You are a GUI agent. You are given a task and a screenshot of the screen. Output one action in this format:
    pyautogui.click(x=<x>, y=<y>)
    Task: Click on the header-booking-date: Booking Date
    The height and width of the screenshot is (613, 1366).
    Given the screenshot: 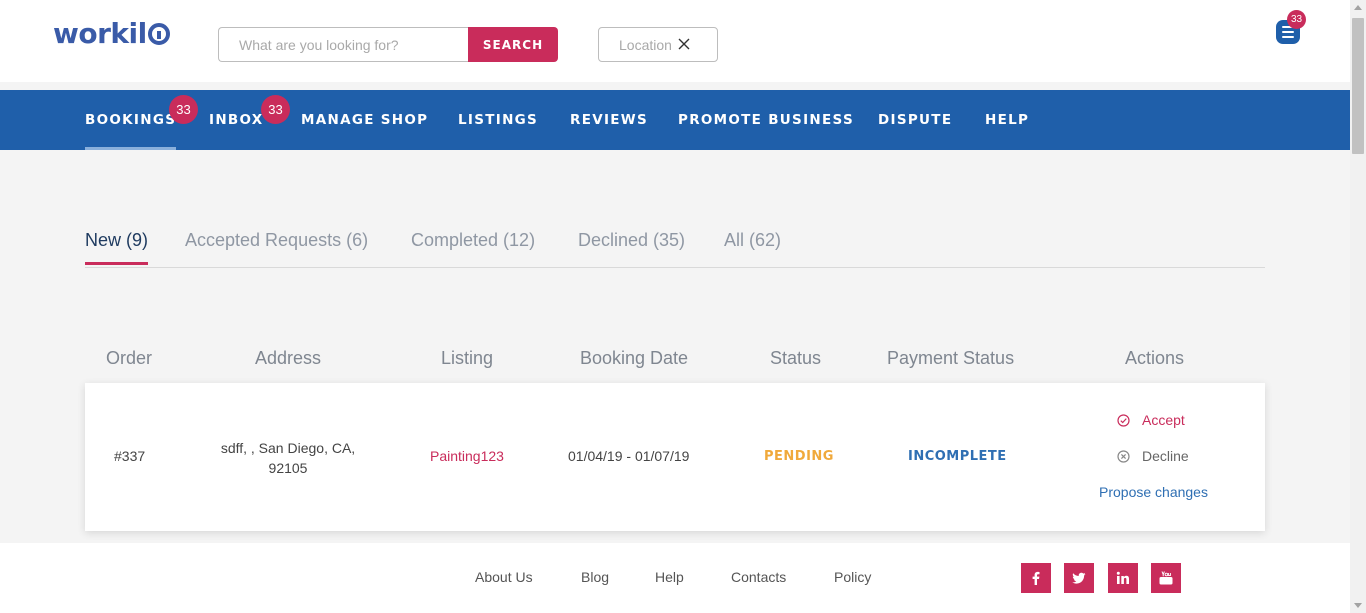 What is the action you would take?
    pyautogui.click(x=634, y=358)
    